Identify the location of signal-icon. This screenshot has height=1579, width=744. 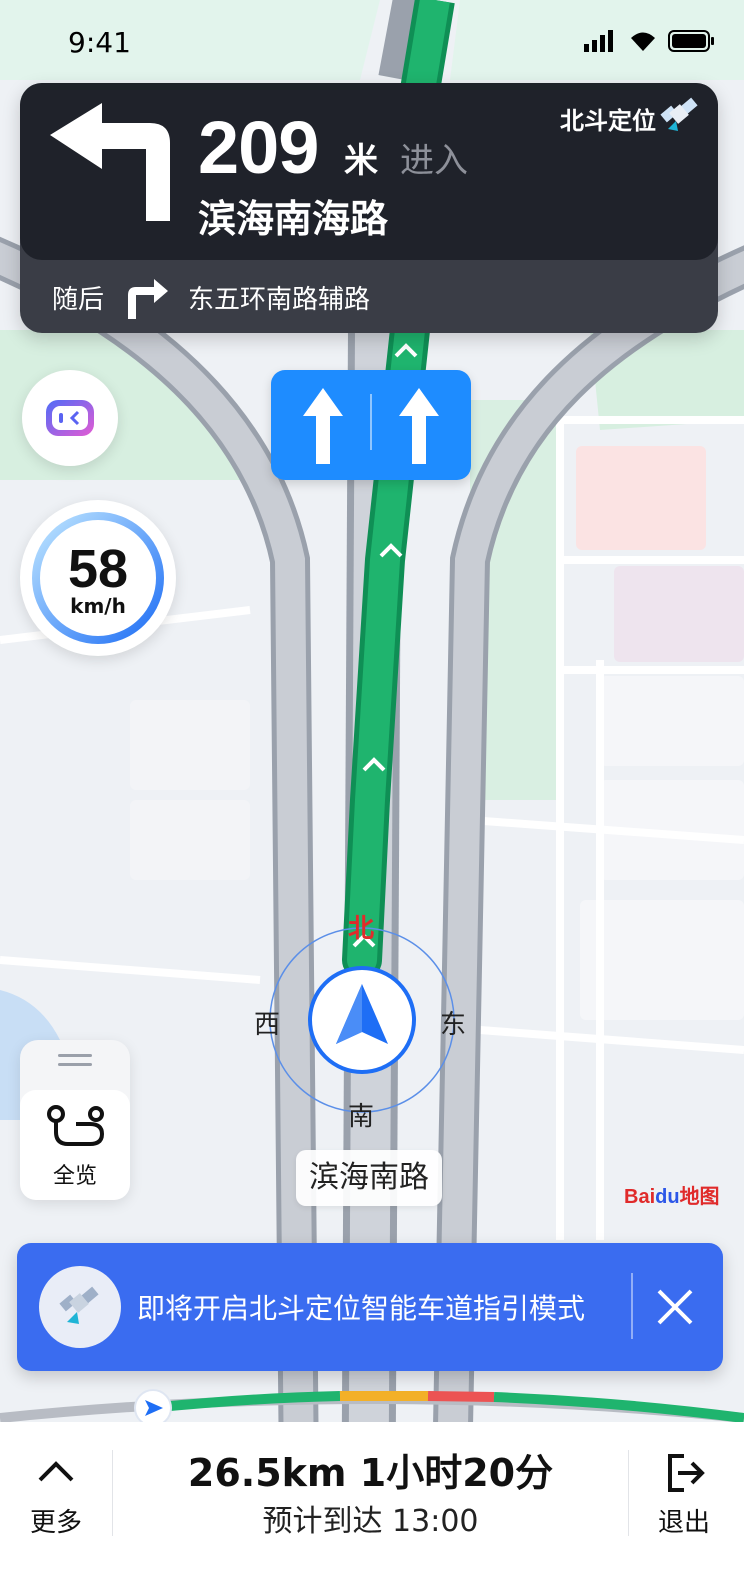
(598, 41).